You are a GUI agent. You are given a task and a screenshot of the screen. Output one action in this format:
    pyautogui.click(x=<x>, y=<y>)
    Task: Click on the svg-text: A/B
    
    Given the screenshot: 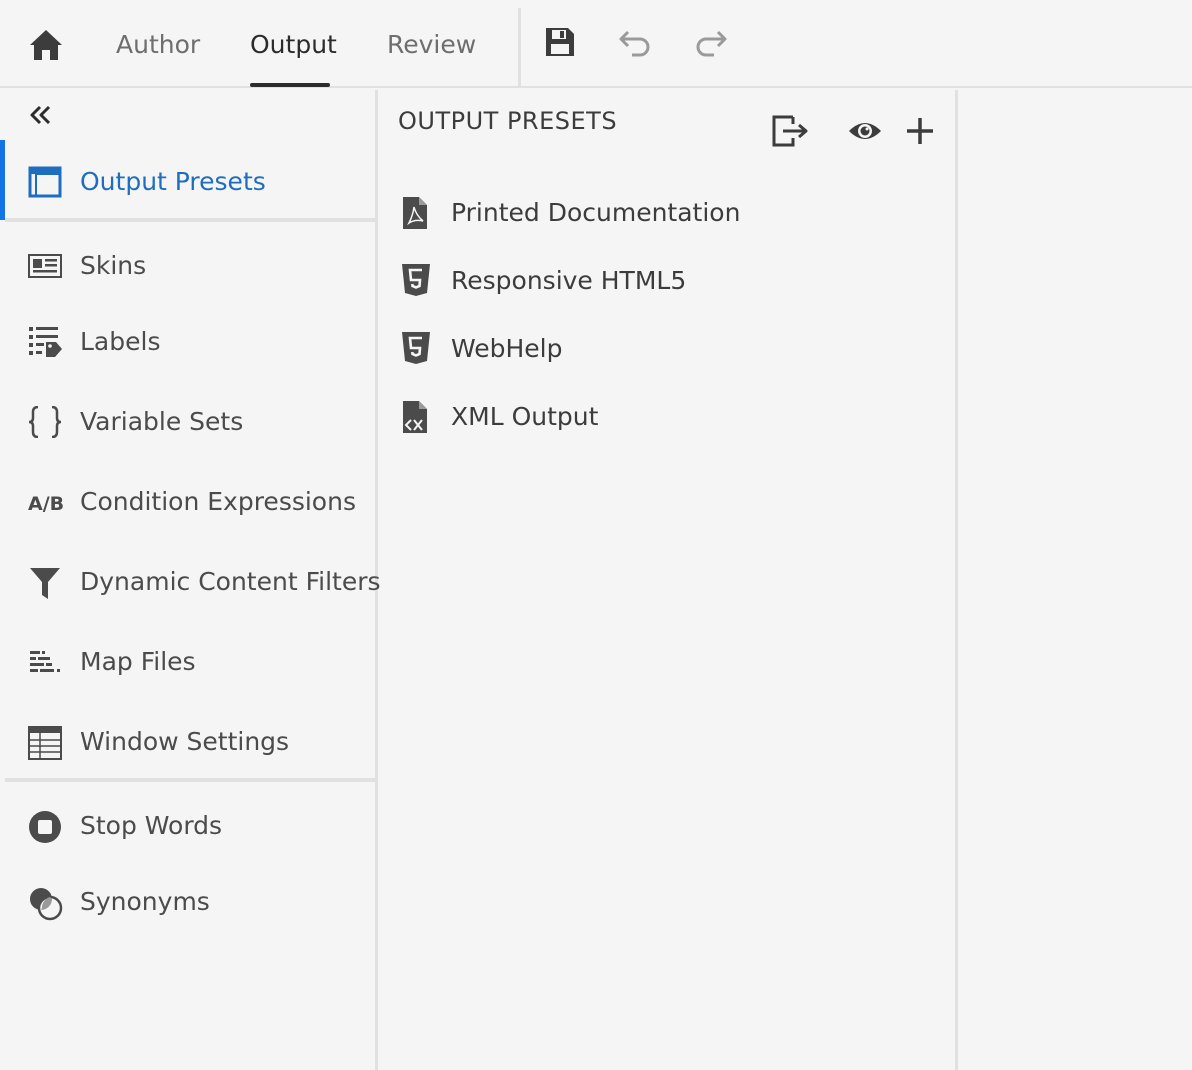 What is the action you would take?
    pyautogui.click(x=46, y=504)
    